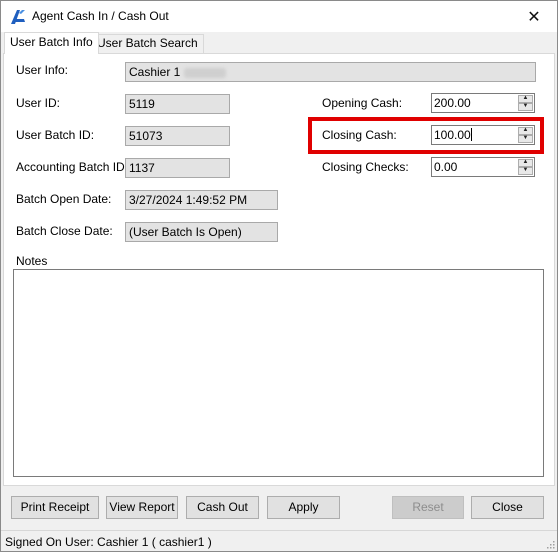 This screenshot has height=552, width=558. I want to click on tab-label: User Batch Search, so click(147, 43).